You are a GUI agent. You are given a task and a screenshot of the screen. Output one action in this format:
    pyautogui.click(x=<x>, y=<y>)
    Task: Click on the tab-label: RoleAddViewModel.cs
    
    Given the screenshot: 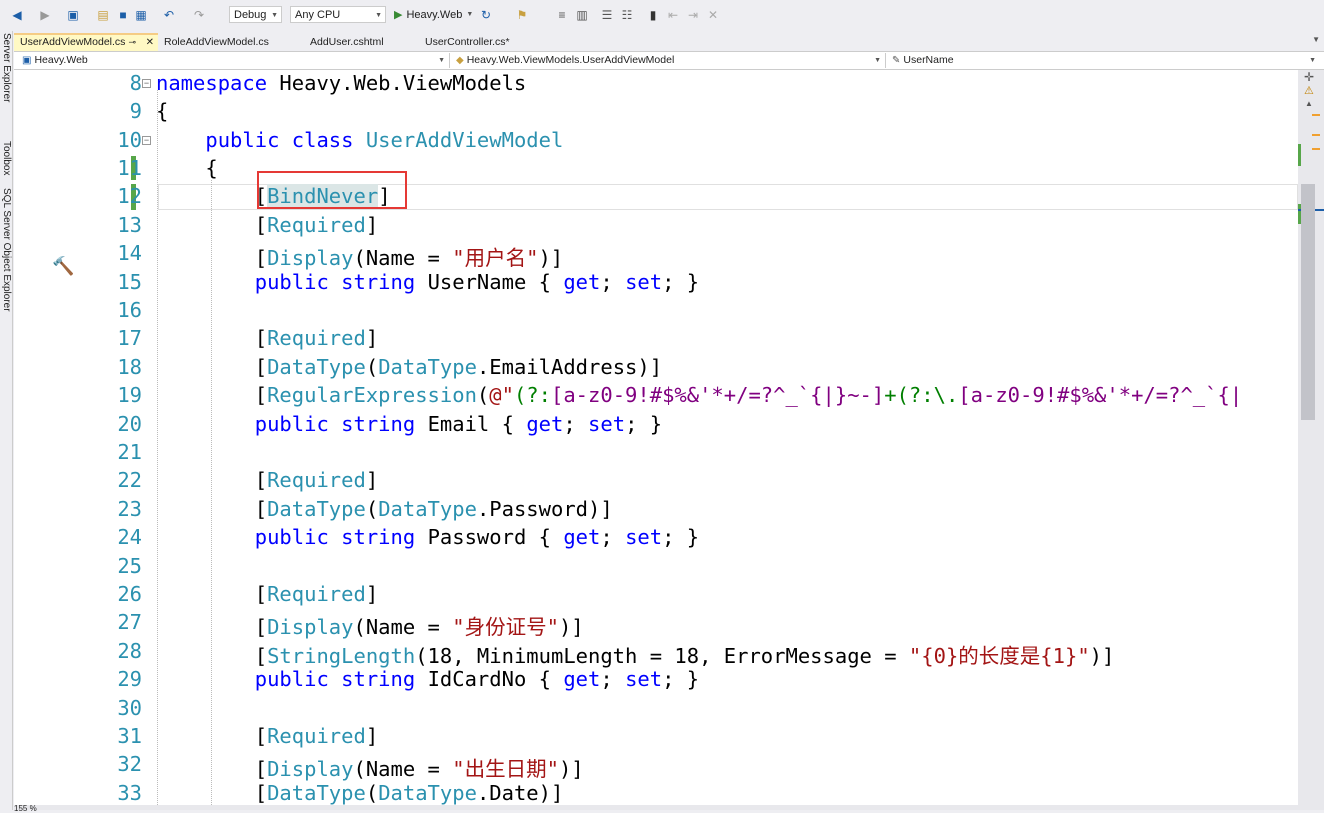 What is the action you would take?
    pyautogui.click(x=216, y=42)
    